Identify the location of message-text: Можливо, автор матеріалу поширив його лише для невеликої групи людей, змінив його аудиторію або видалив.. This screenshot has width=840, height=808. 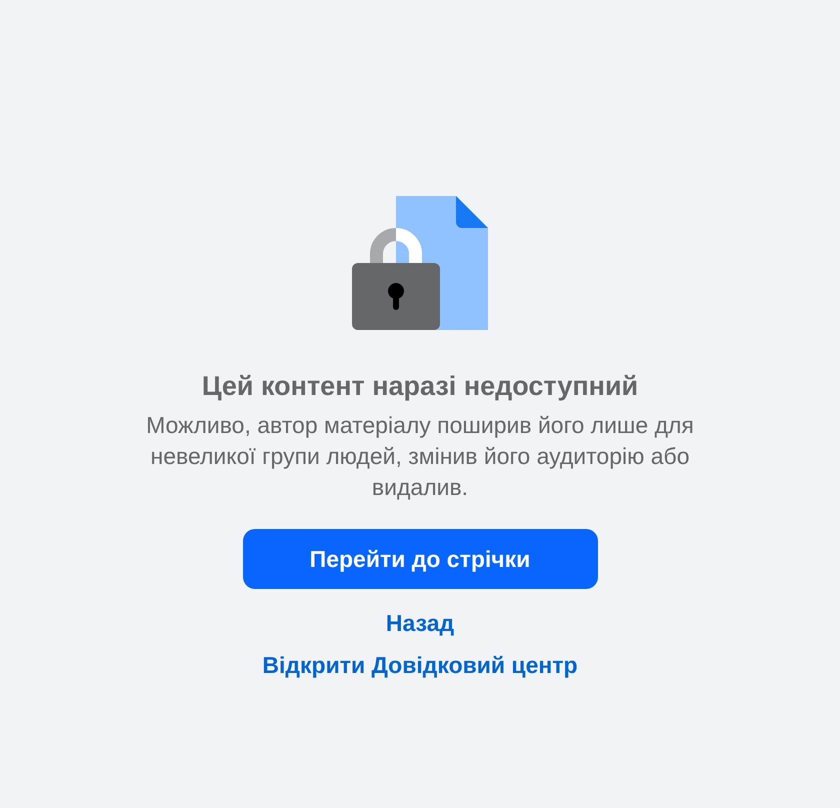
(420, 456).